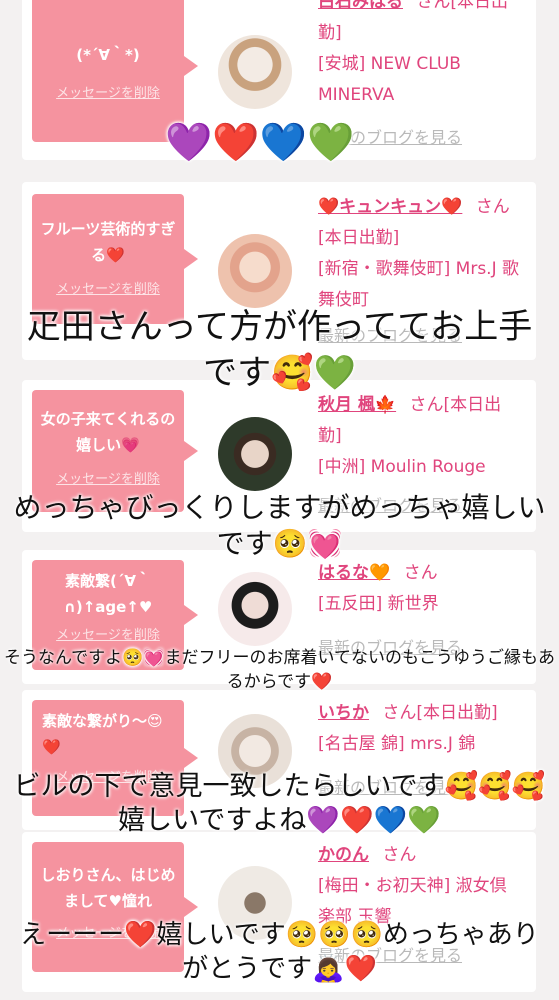 This screenshot has width=559, height=1000. What do you see at coordinates (260, 142) in the screenshot?
I see `hearts-row-overlay: 💜❤️💙💚` at bounding box center [260, 142].